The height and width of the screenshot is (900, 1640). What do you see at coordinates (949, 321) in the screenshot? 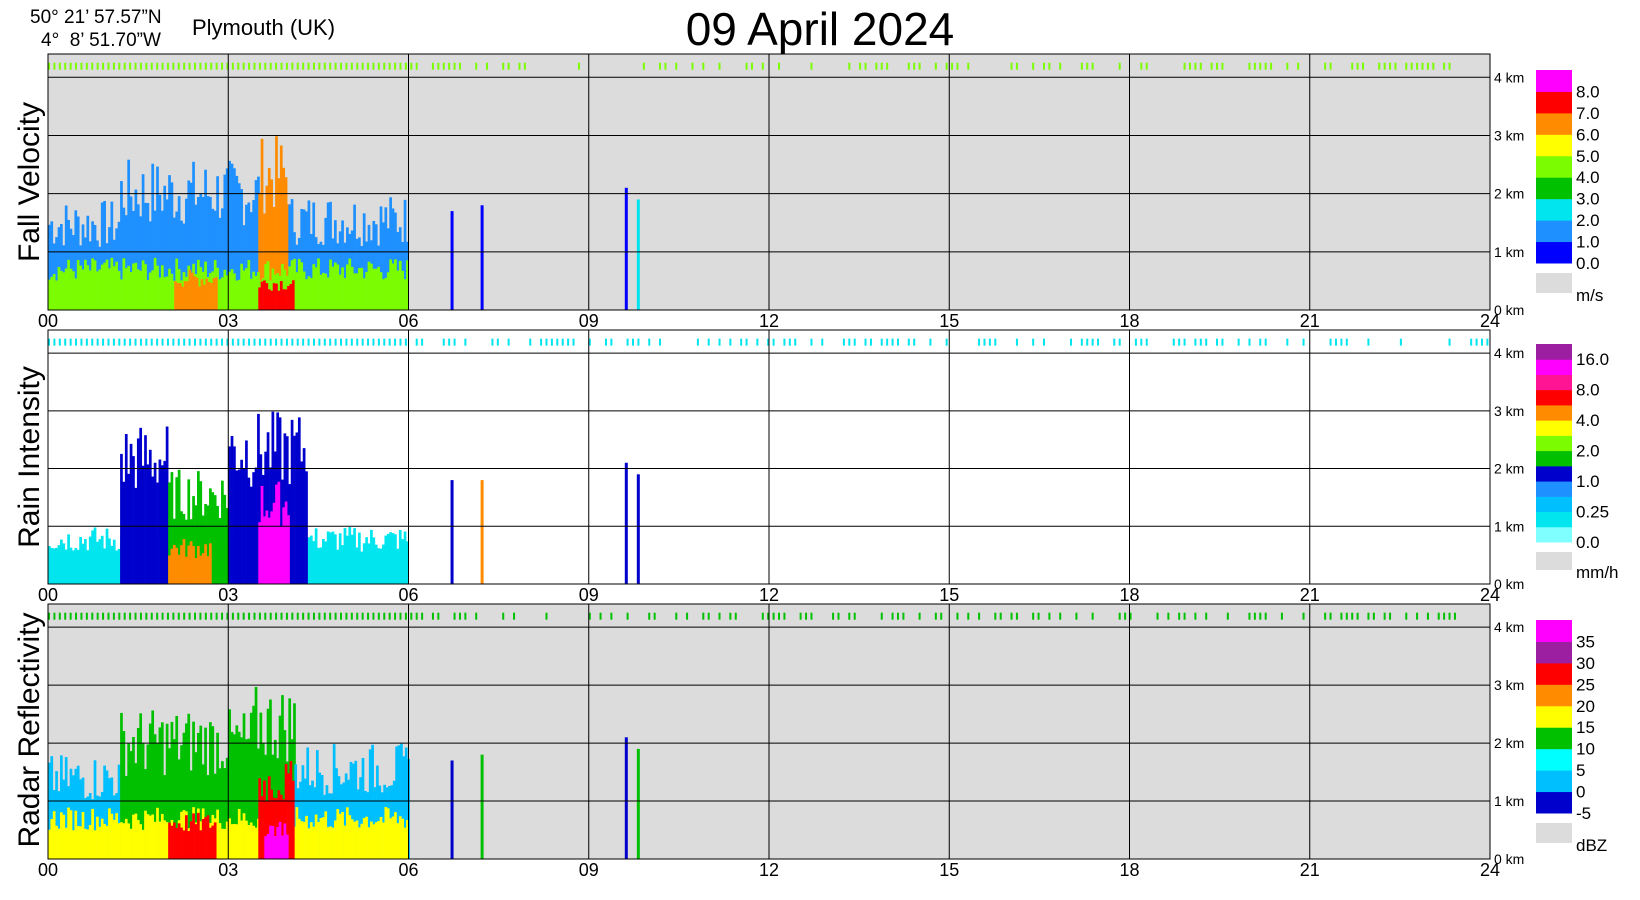
I see `x-tick-label: 15` at bounding box center [949, 321].